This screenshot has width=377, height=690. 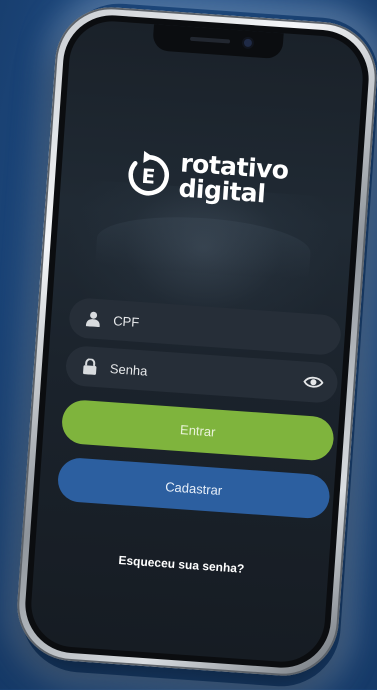 I want to click on app-logo: E rotativo digital, so click(x=218, y=184).